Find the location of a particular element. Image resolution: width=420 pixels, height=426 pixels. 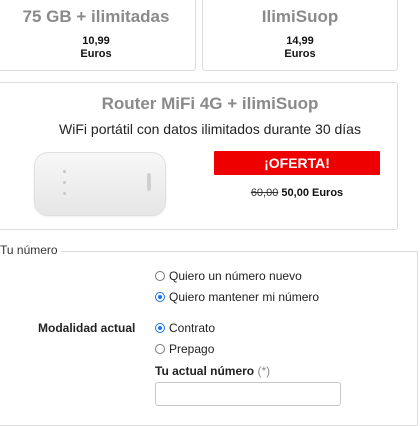

modality-label: Modalidad actual is located at coordinates (87, 328).